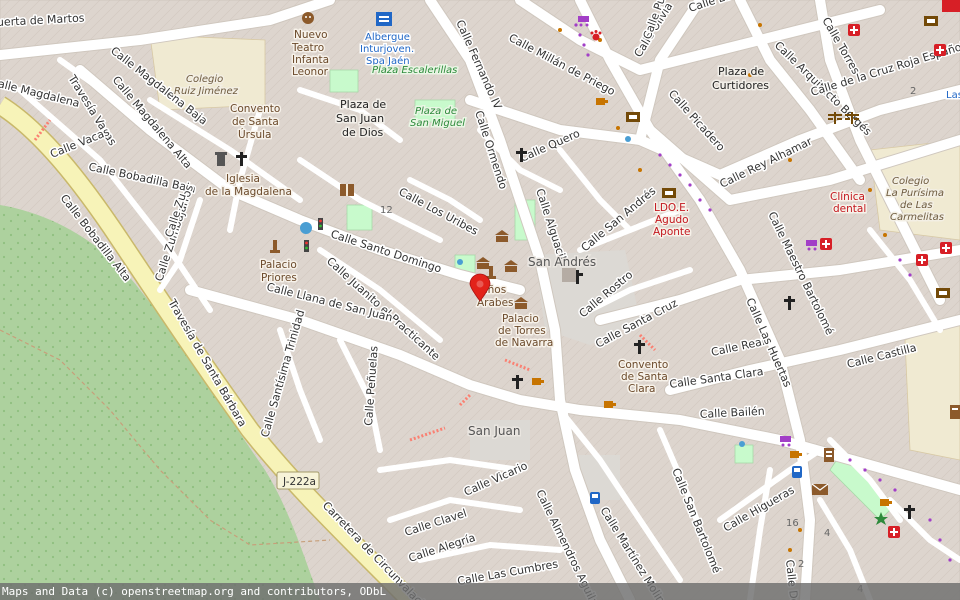 The width and height of the screenshot is (960, 600). I want to click on poi-label: Infanta, so click(310, 60).